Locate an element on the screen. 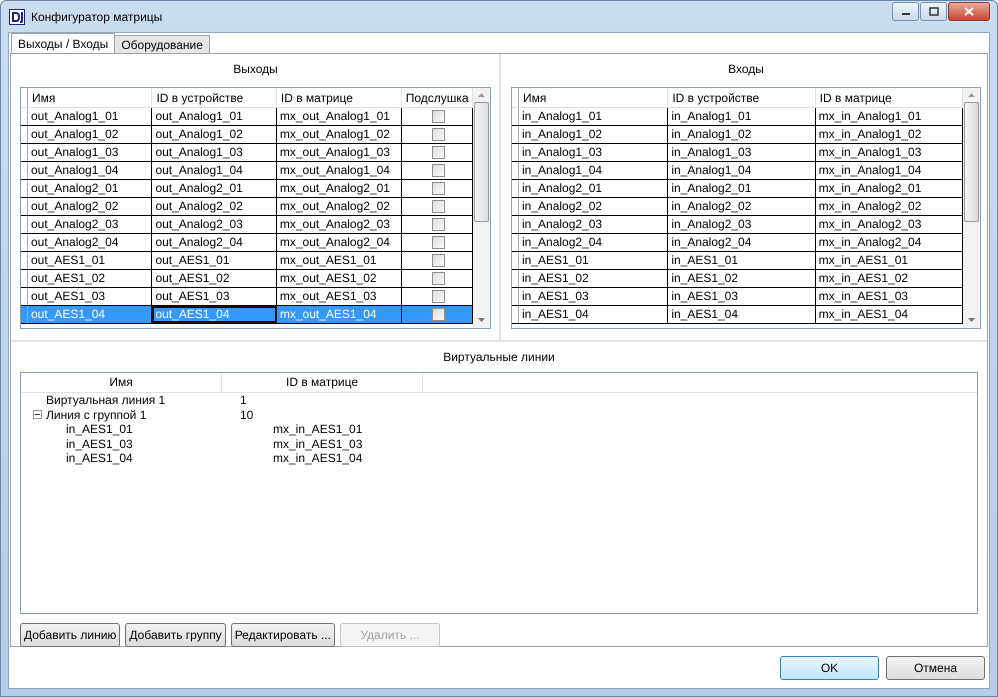 The width and height of the screenshot is (998, 697). tab: Оборудование is located at coordinates (162, 44).